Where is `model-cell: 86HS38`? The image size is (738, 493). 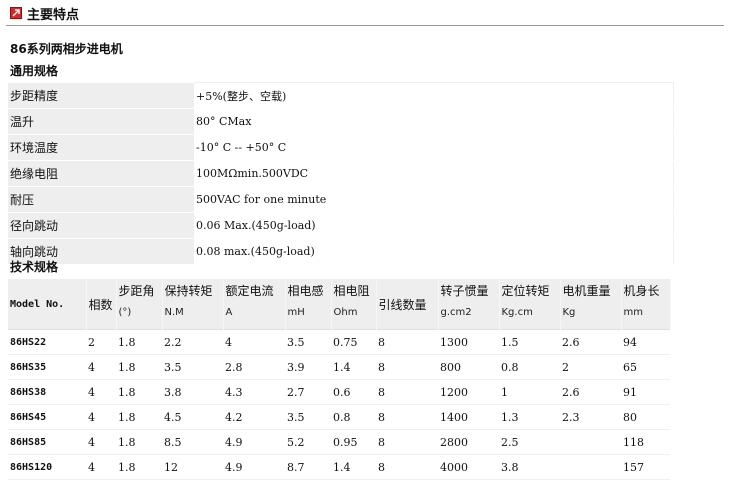 model-cell: 86HS38 is located at coordinates (47, 392).